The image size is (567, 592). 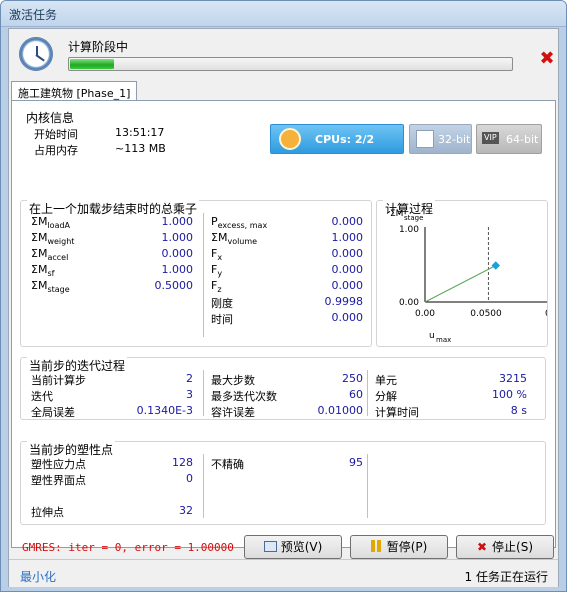 I want to click on iteration-value: 100 %, so click(x=509, y=394).